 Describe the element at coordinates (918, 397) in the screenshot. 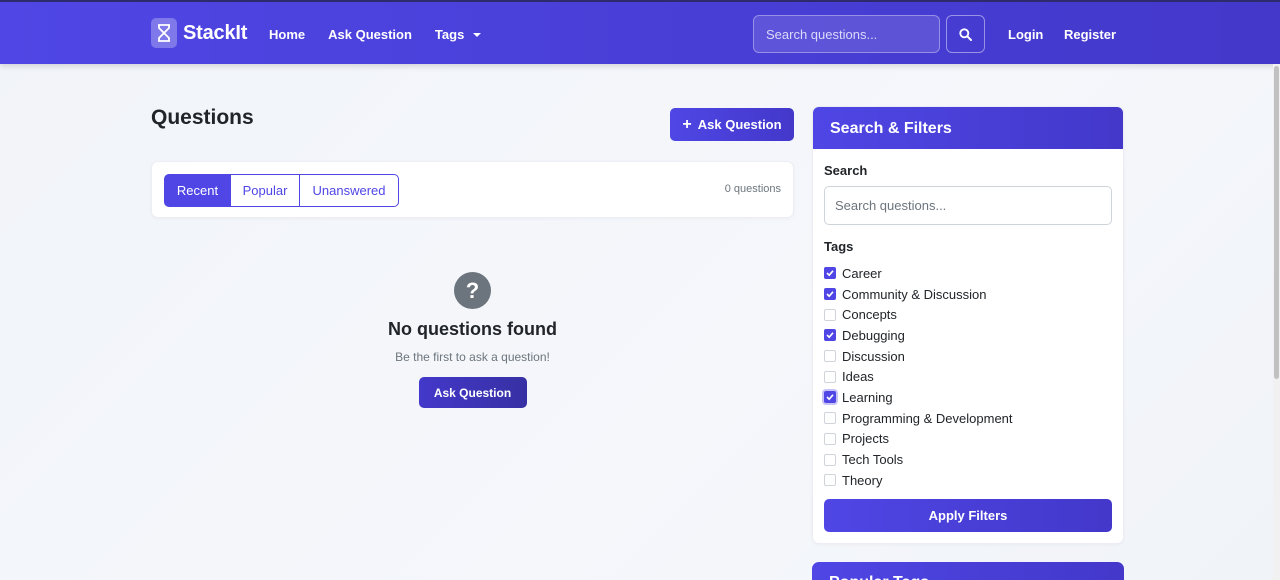

I see `tag-filter-learning: Learning` at that location.